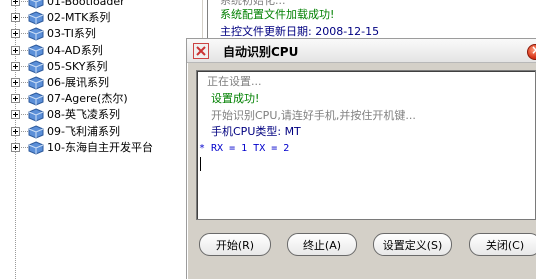  I want to click on text-caret, so click(200, 164).